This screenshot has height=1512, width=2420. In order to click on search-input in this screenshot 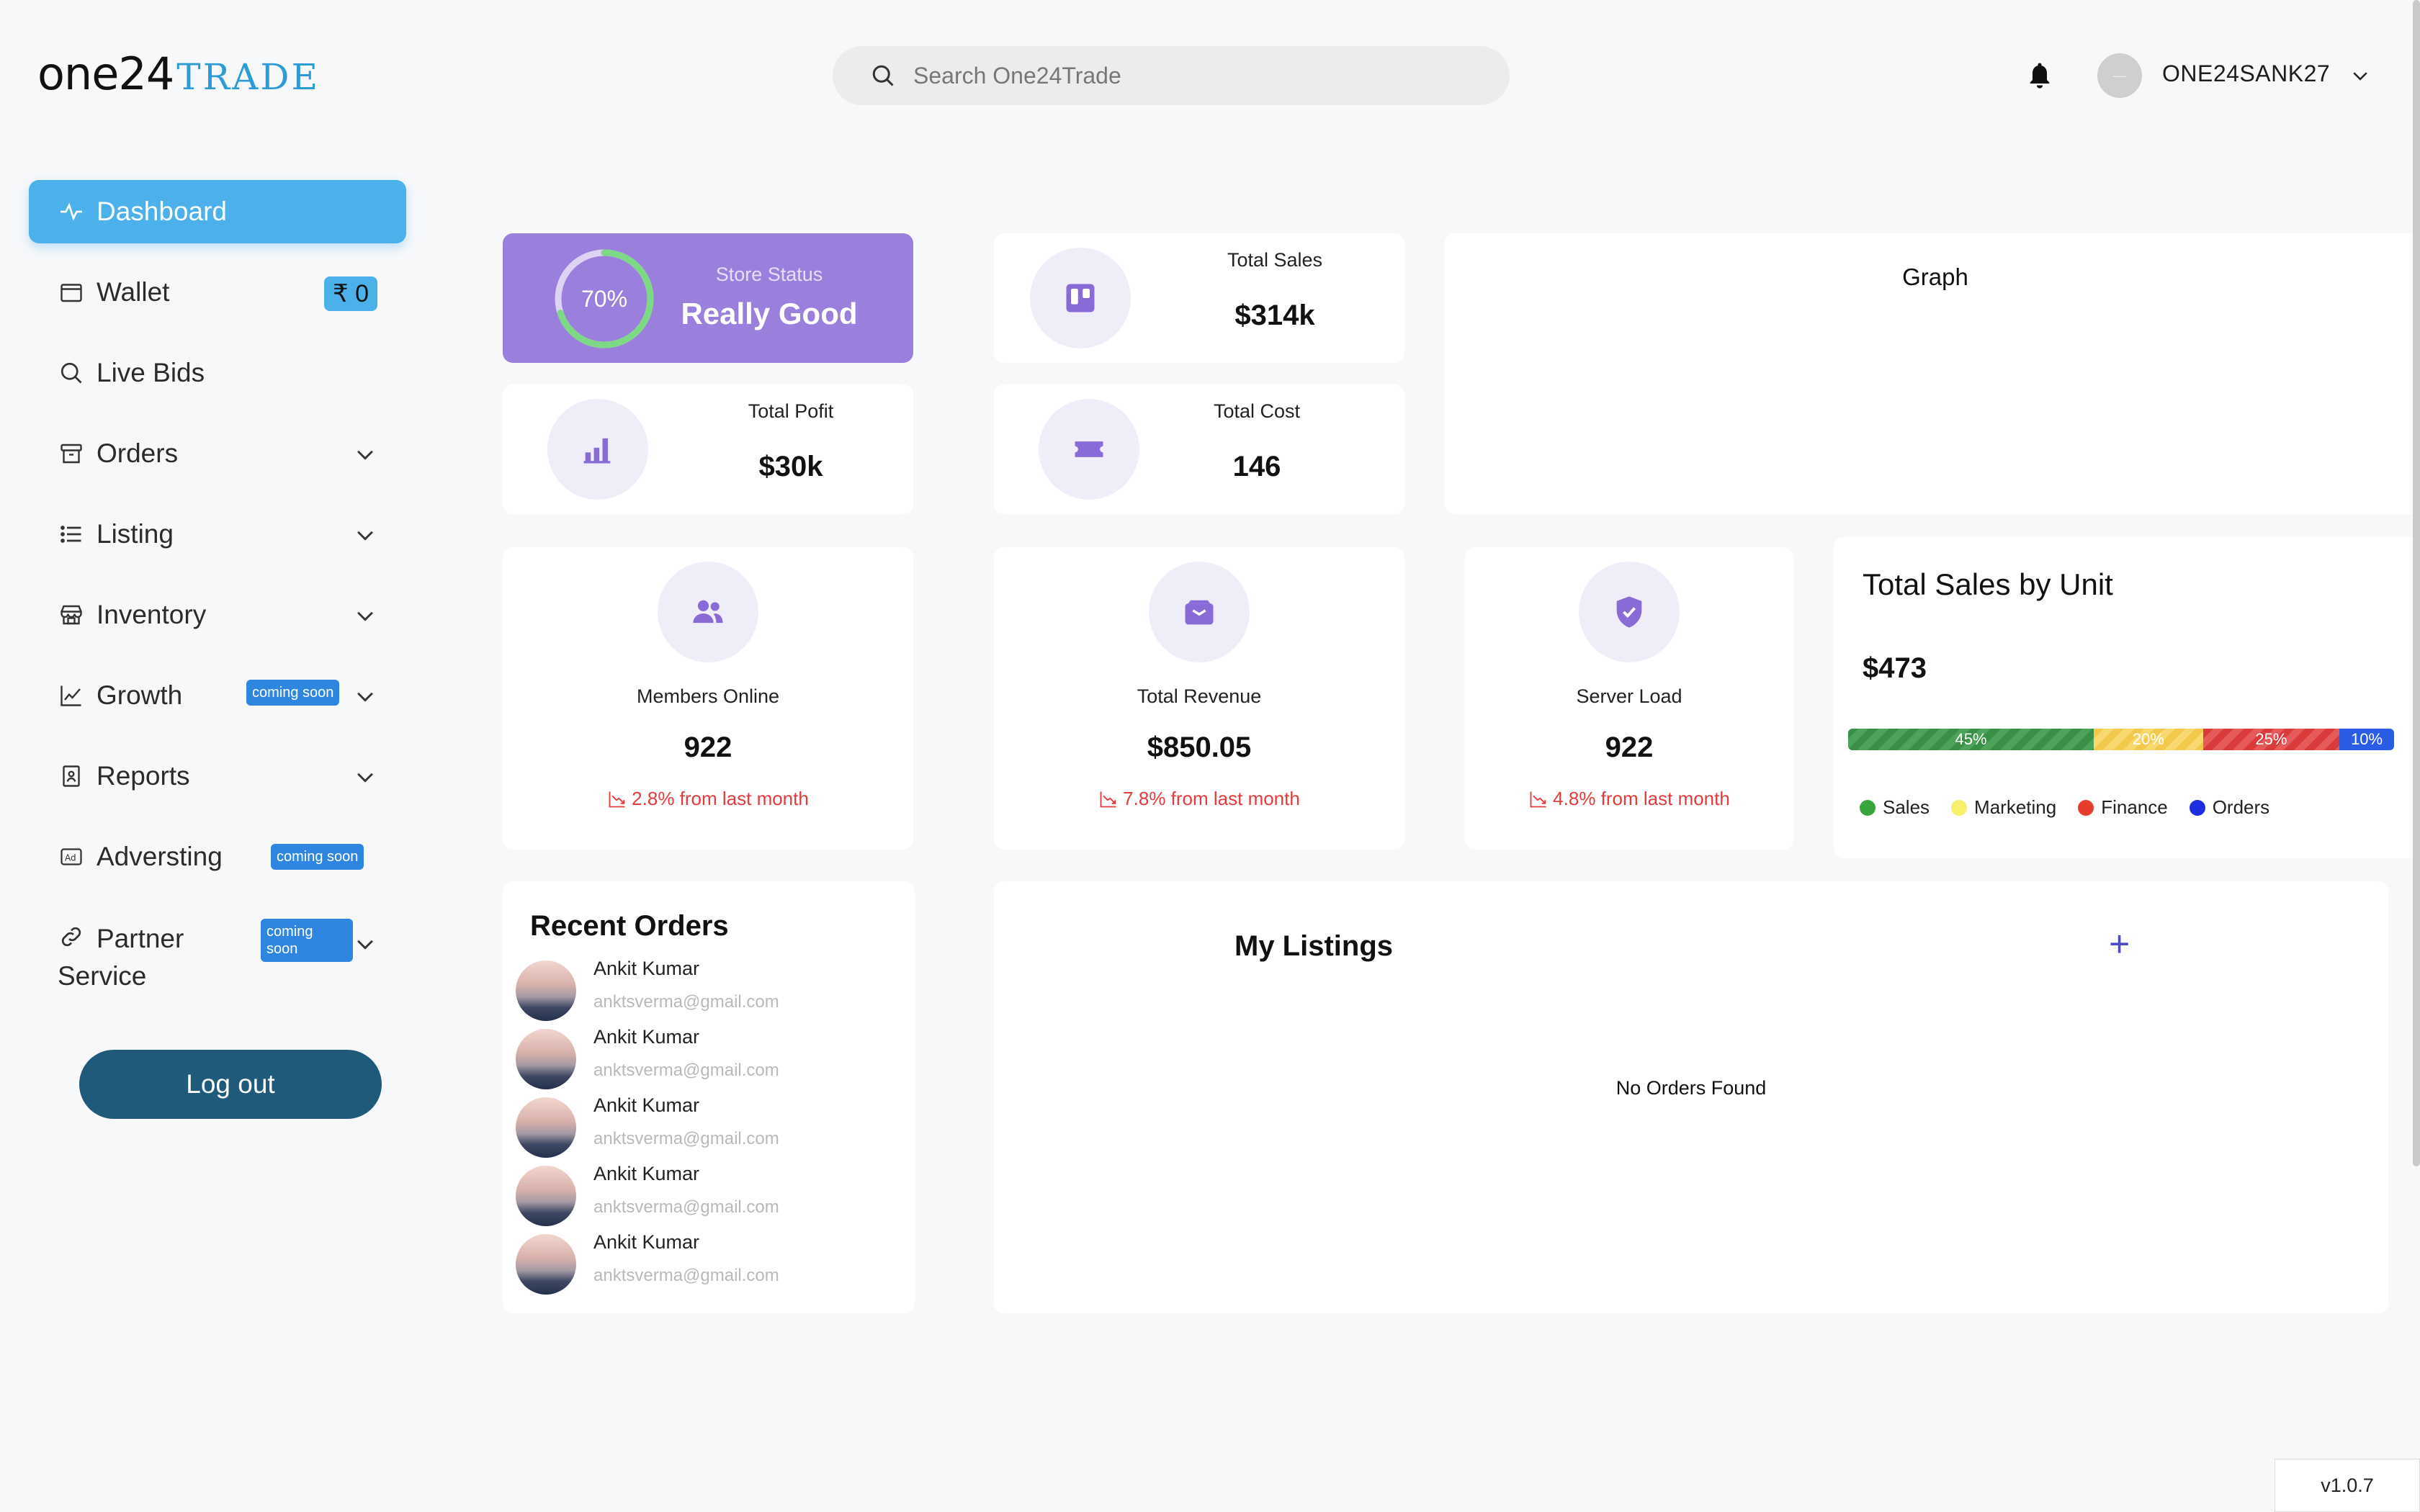, I will do `click(1194, 75)`.